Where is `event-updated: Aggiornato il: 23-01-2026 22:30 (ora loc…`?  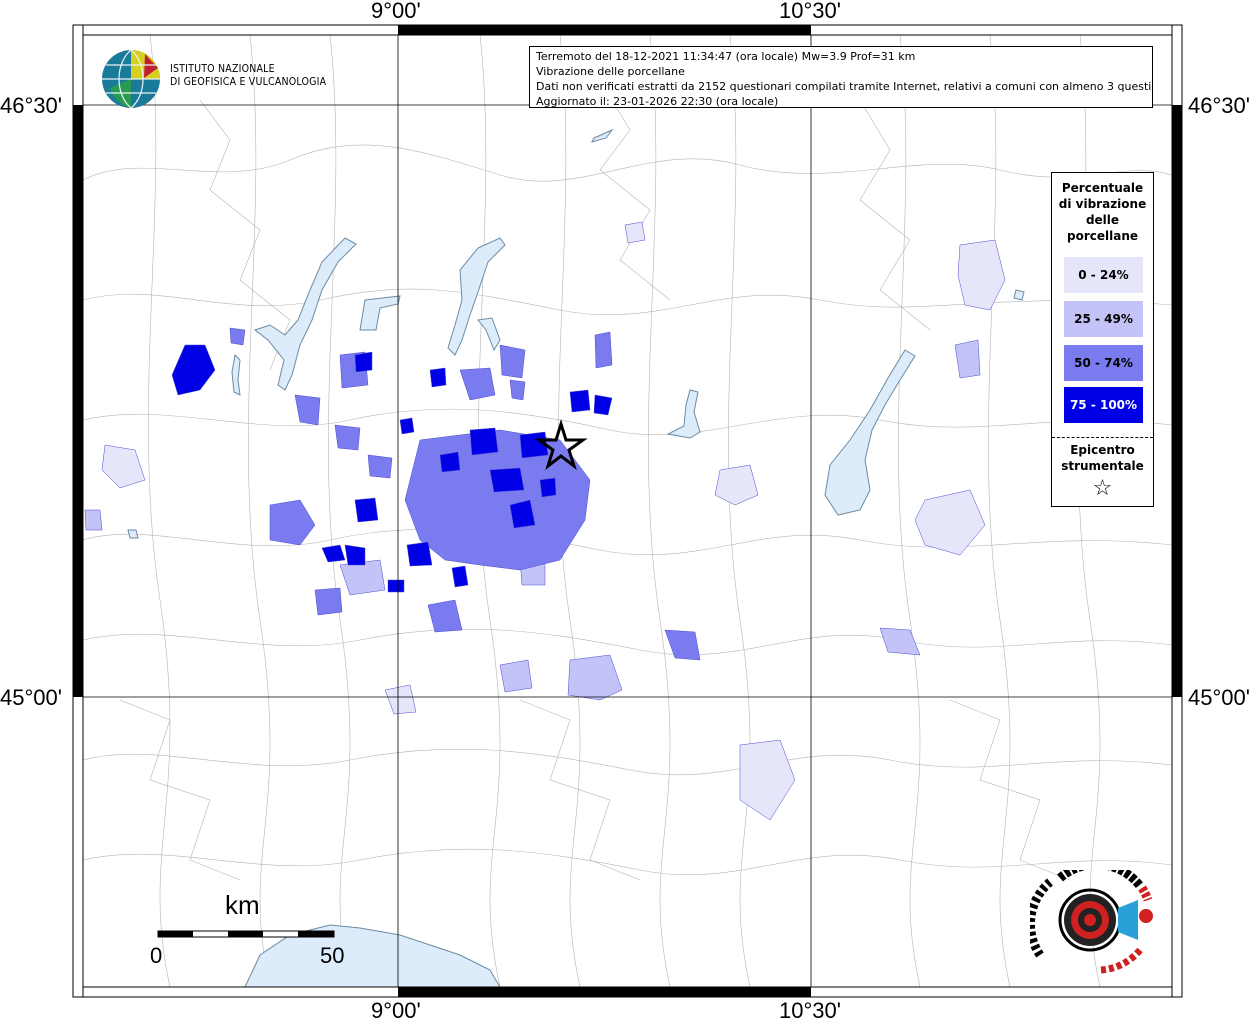
event-updated: Aggiornato il: 23-01-2026 22:30 (ora loc… is located at coordinates (657, 101).